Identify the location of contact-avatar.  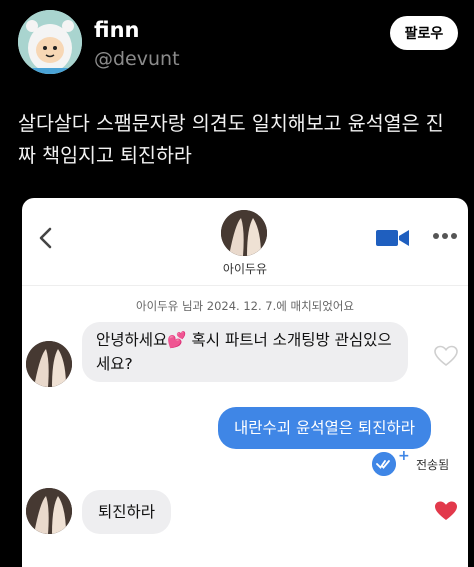
(244, 233).